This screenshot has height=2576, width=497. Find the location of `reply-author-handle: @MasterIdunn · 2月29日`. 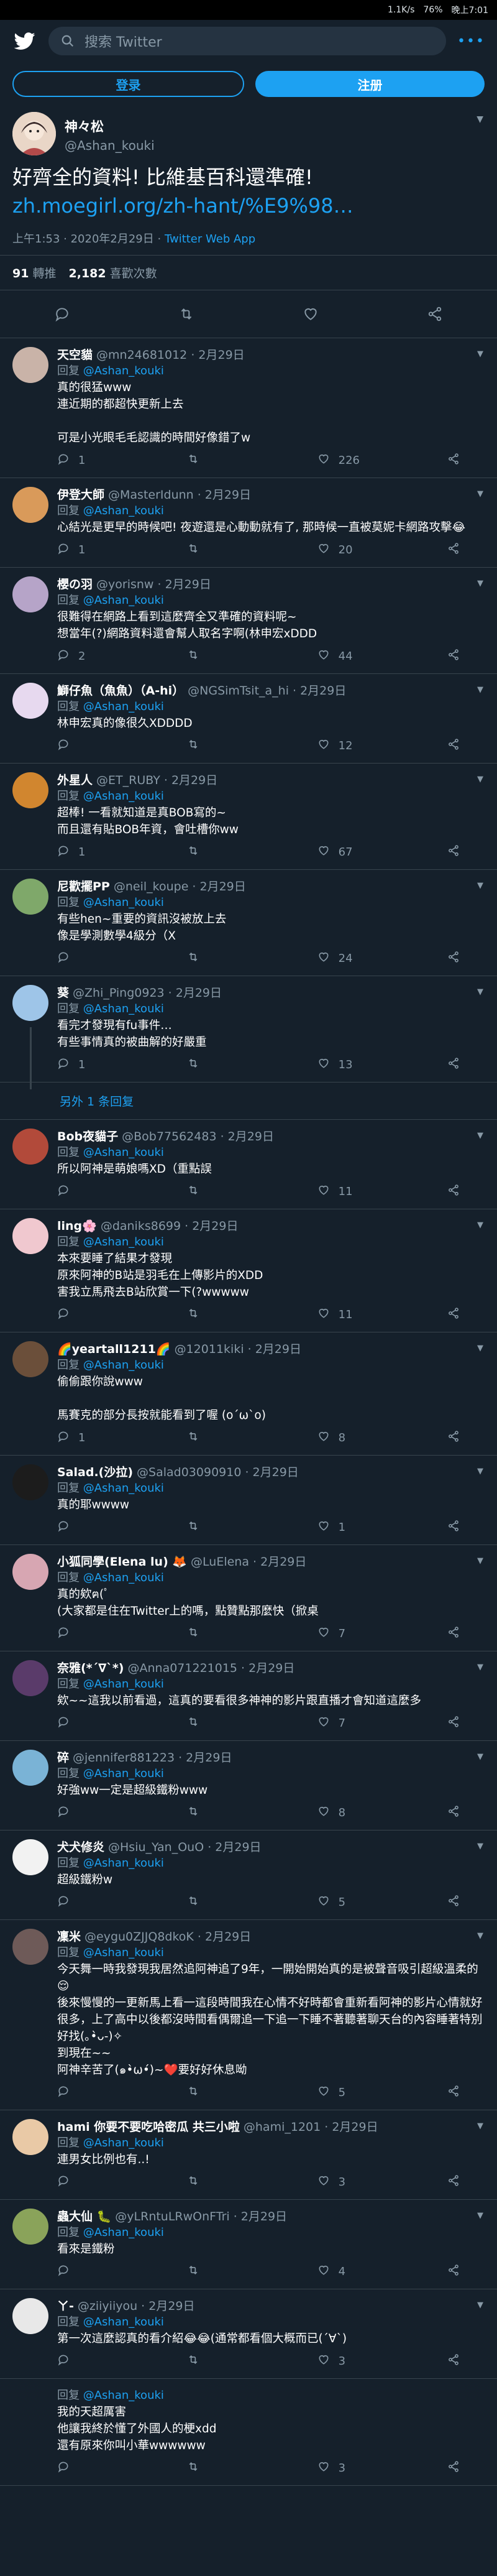

reply-author-handle: @MasterIdunn · 2月29日 is located at coordinates (179, 495).